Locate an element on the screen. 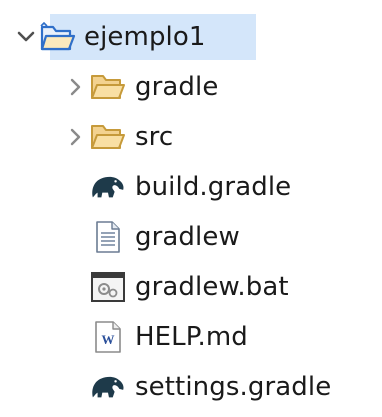  chevron-down-icon is located at coordinates (26, 37).